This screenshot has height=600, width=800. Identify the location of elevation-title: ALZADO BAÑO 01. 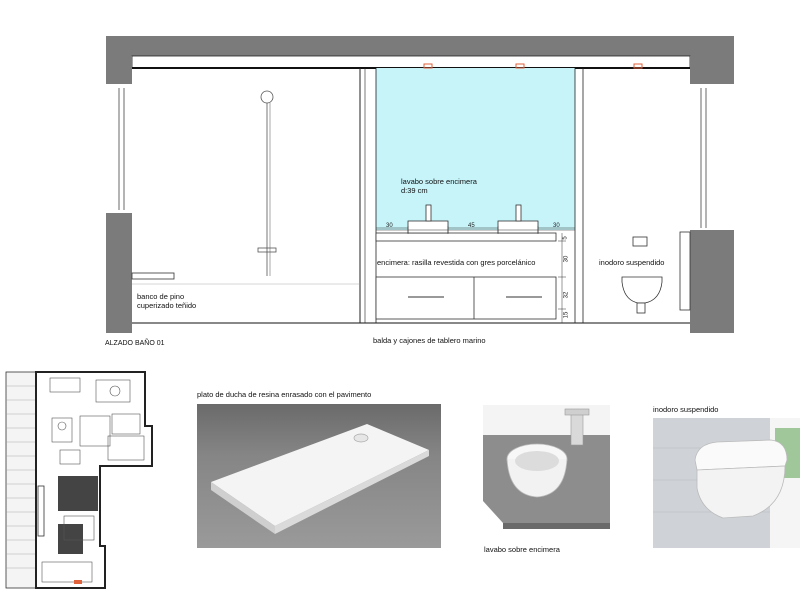
(135, 343).